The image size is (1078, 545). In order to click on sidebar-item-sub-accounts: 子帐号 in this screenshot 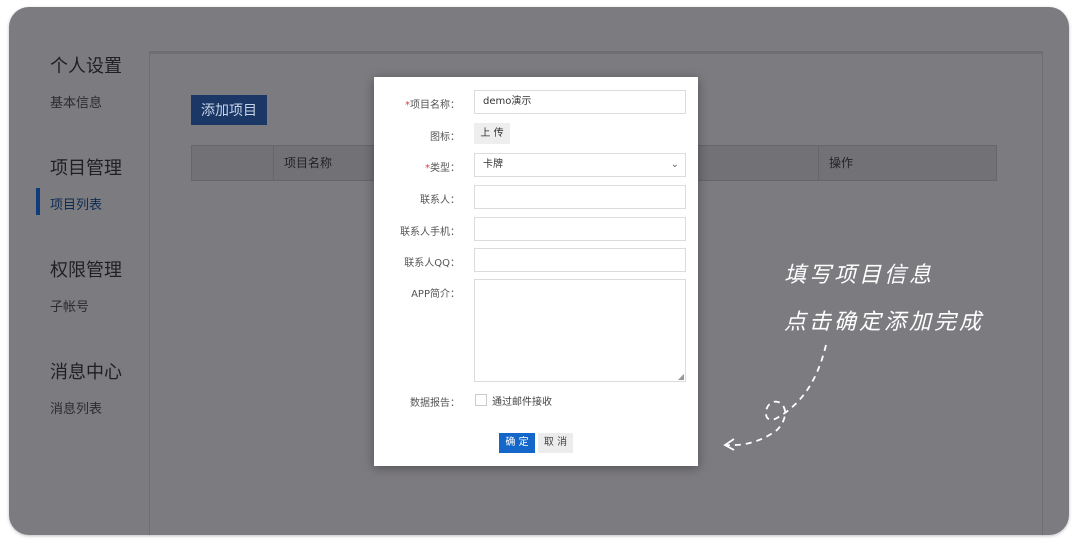, I will do `click(69, 305)`.